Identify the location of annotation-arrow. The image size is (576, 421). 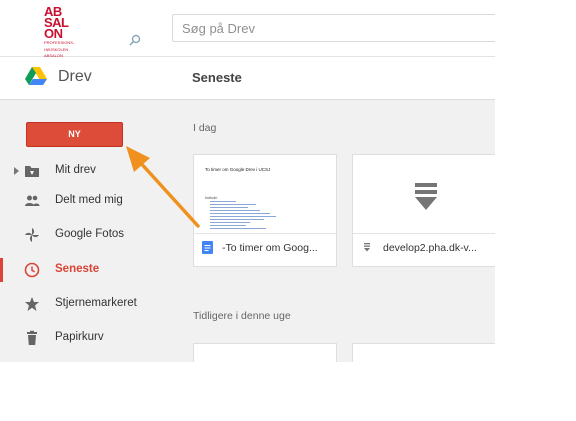
(163, 187).